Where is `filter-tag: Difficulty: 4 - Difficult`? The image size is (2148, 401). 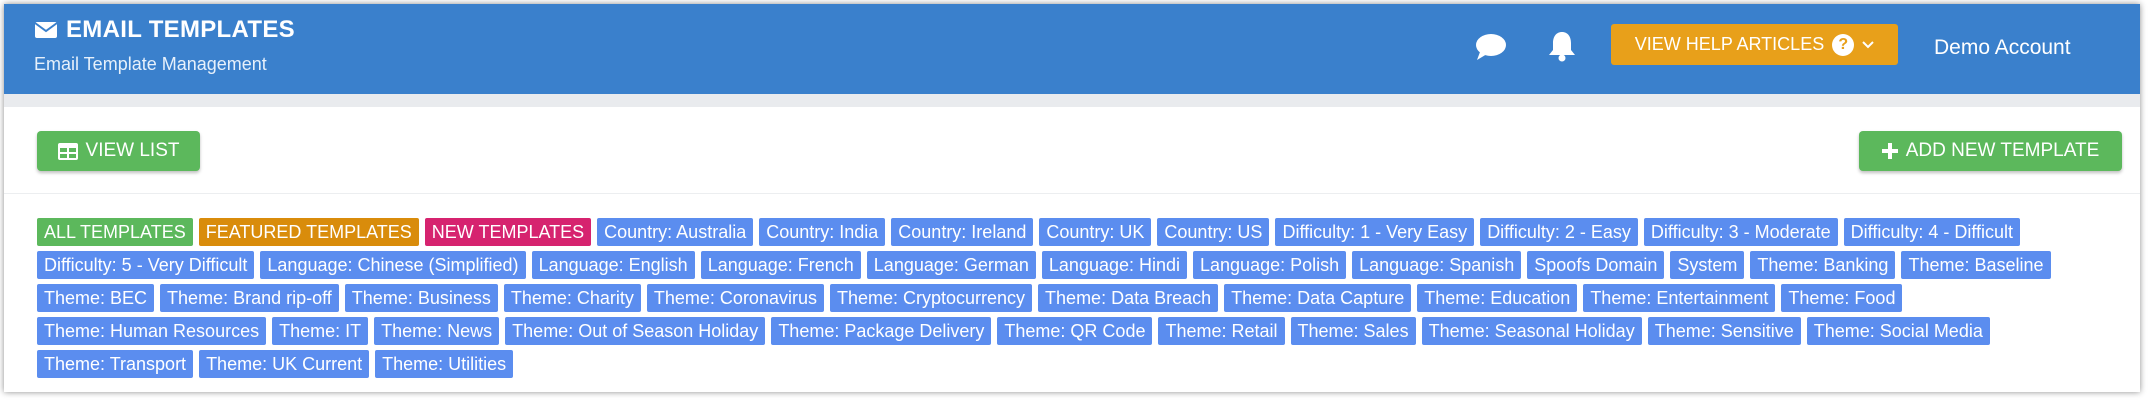
filter-tag: Difficulty: 4 - Difficult is located at coordinates (1932, 232).